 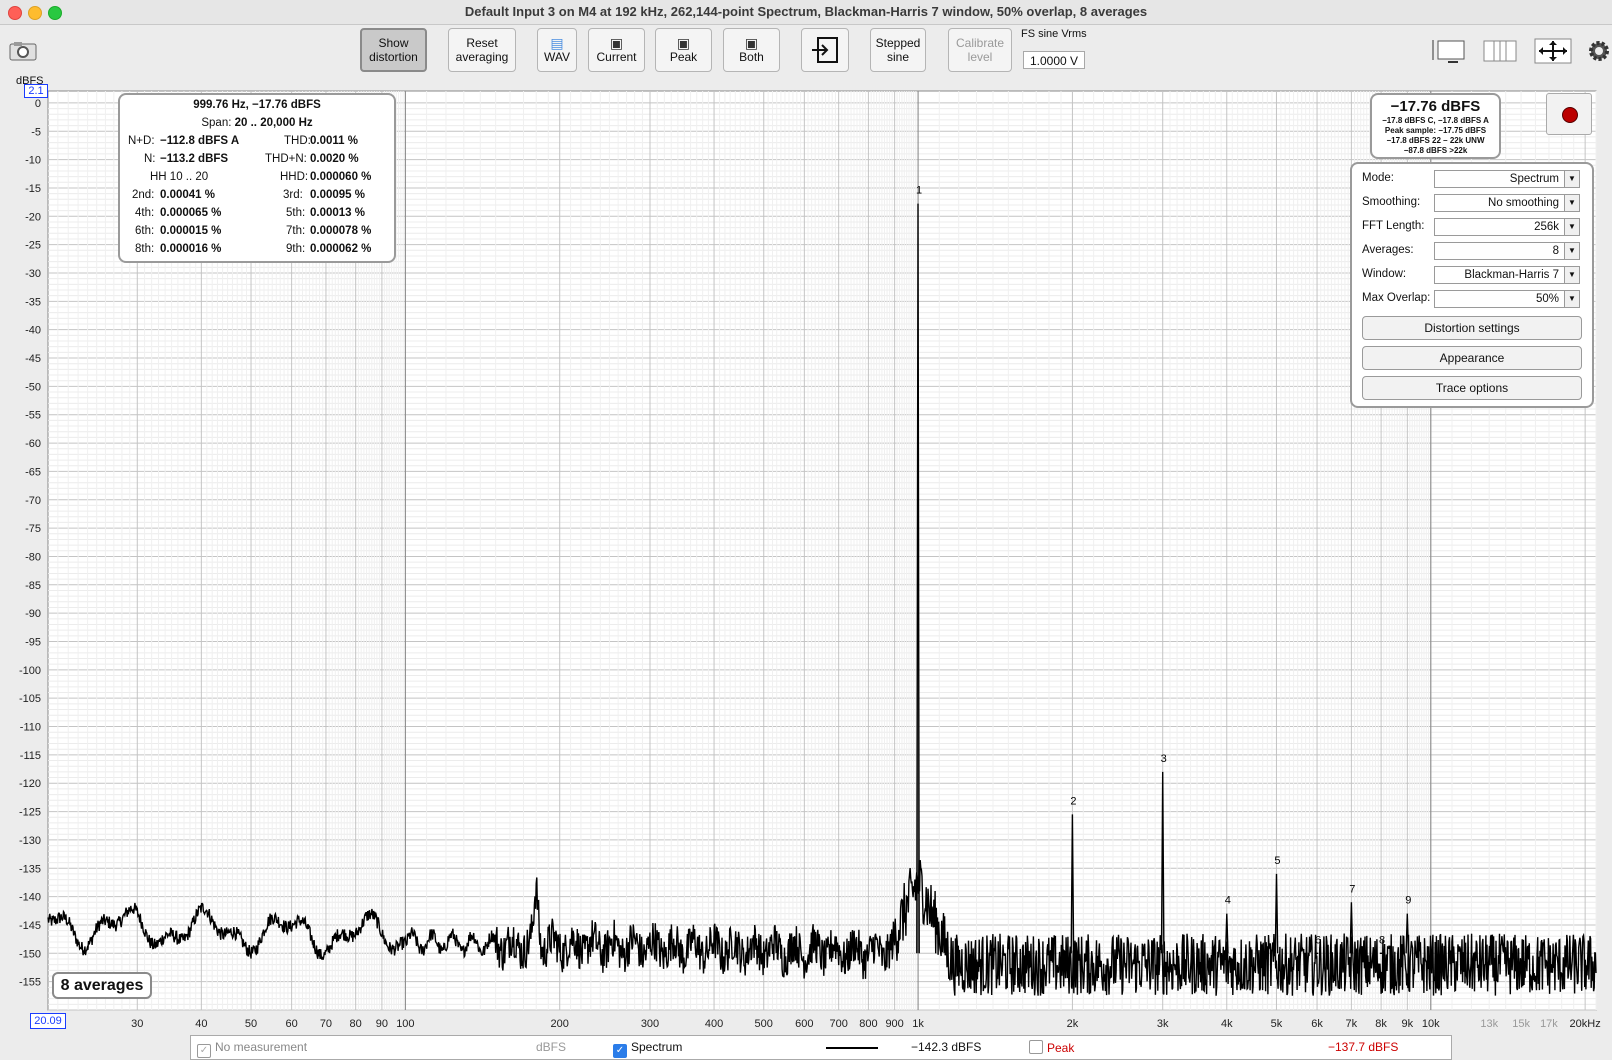 What do you see at coordinates (825, 50) in the screenshot?
I see `export-button` at bounding box center [825, 50].